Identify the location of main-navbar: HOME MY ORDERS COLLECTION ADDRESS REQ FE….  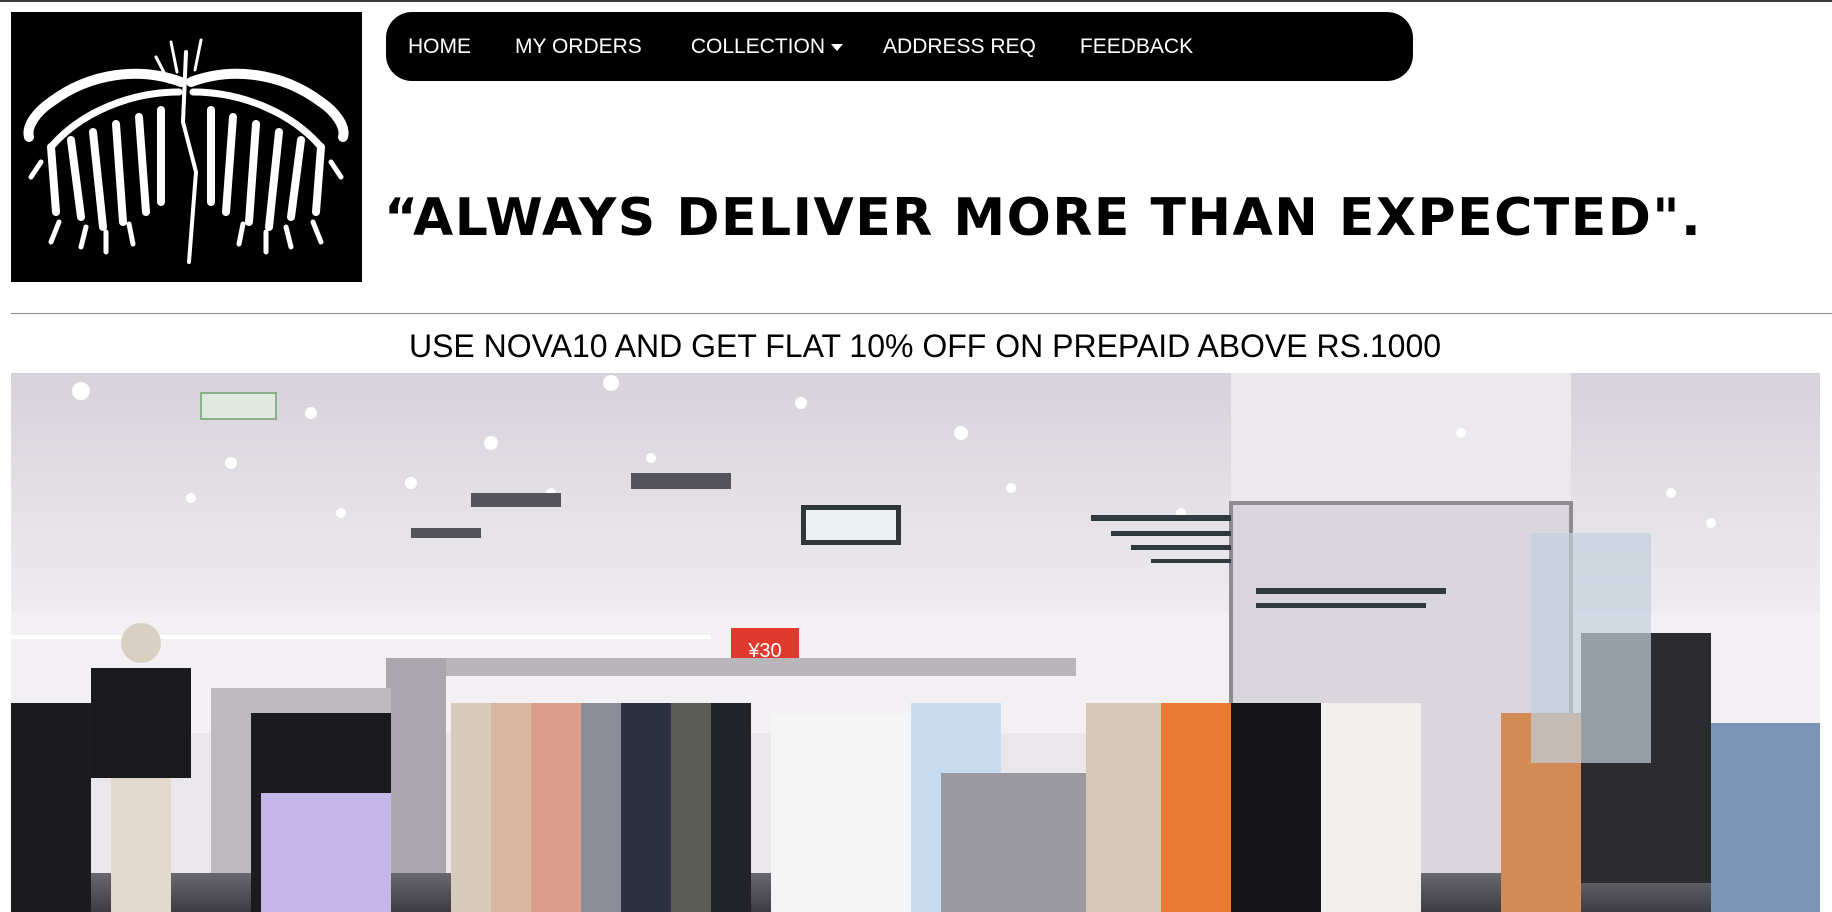
(899, 46).